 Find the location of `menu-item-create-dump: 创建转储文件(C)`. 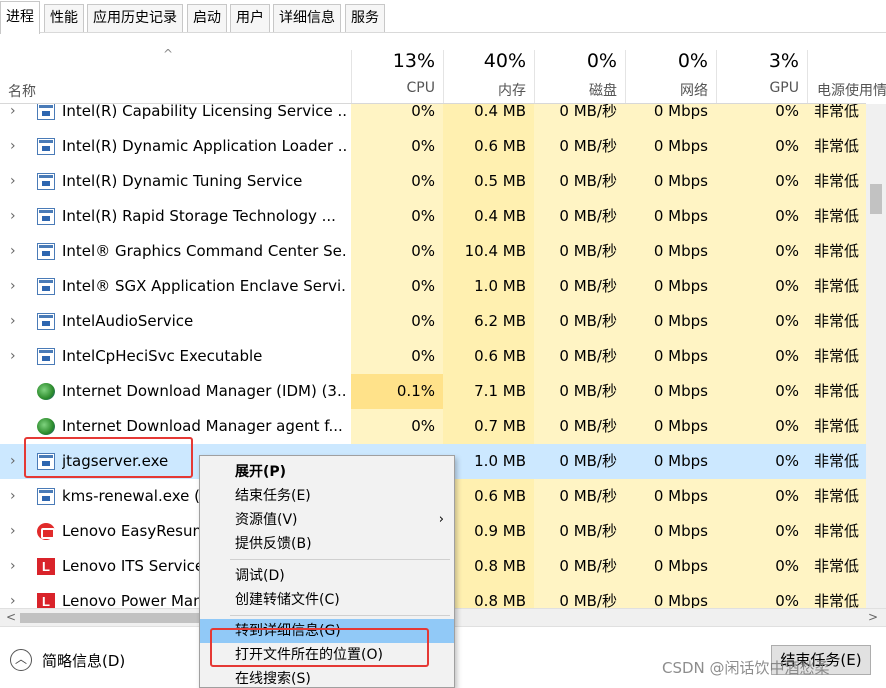

menu-item-create-dump: 创建转储文件(C) is located at coordinates (327, 600).